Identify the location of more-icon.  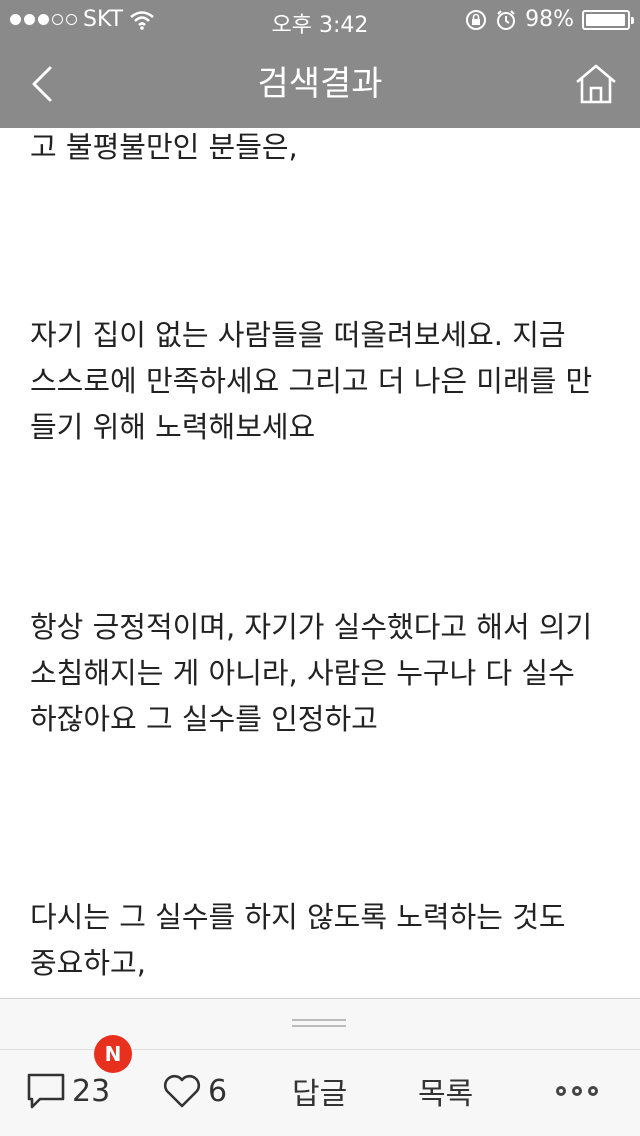
(577, 1091).